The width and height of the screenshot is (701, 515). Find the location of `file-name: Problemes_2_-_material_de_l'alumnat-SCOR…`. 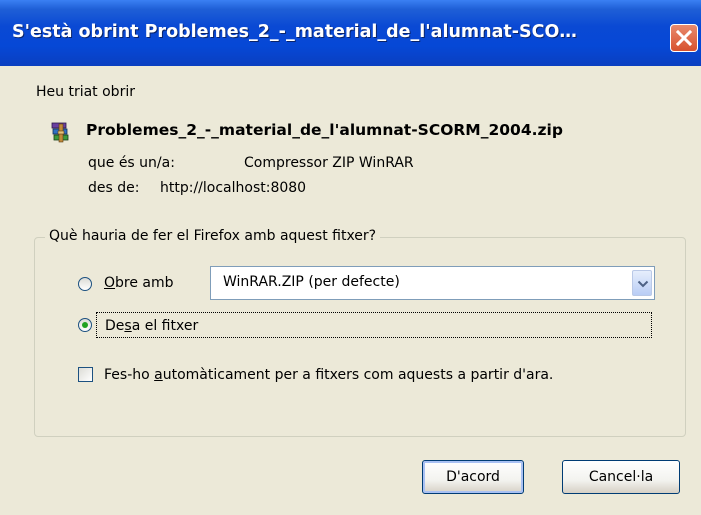

file-name: Problemes_2_-_material_de_l'alumnat-SCOR… is located at coordinates (324, 130).